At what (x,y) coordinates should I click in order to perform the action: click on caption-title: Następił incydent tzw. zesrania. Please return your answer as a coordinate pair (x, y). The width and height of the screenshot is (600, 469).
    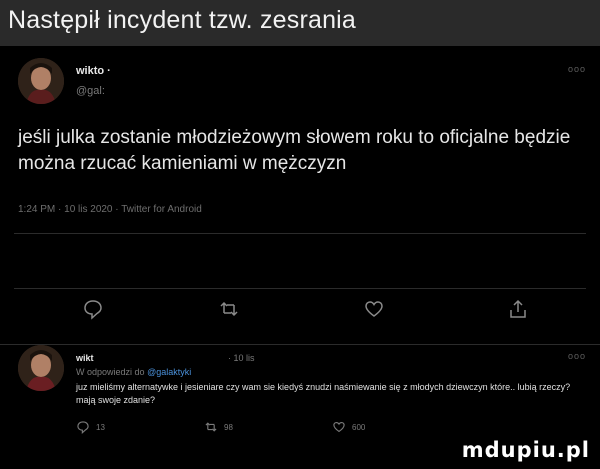
    Looking at the image, I should click on (182, 20).